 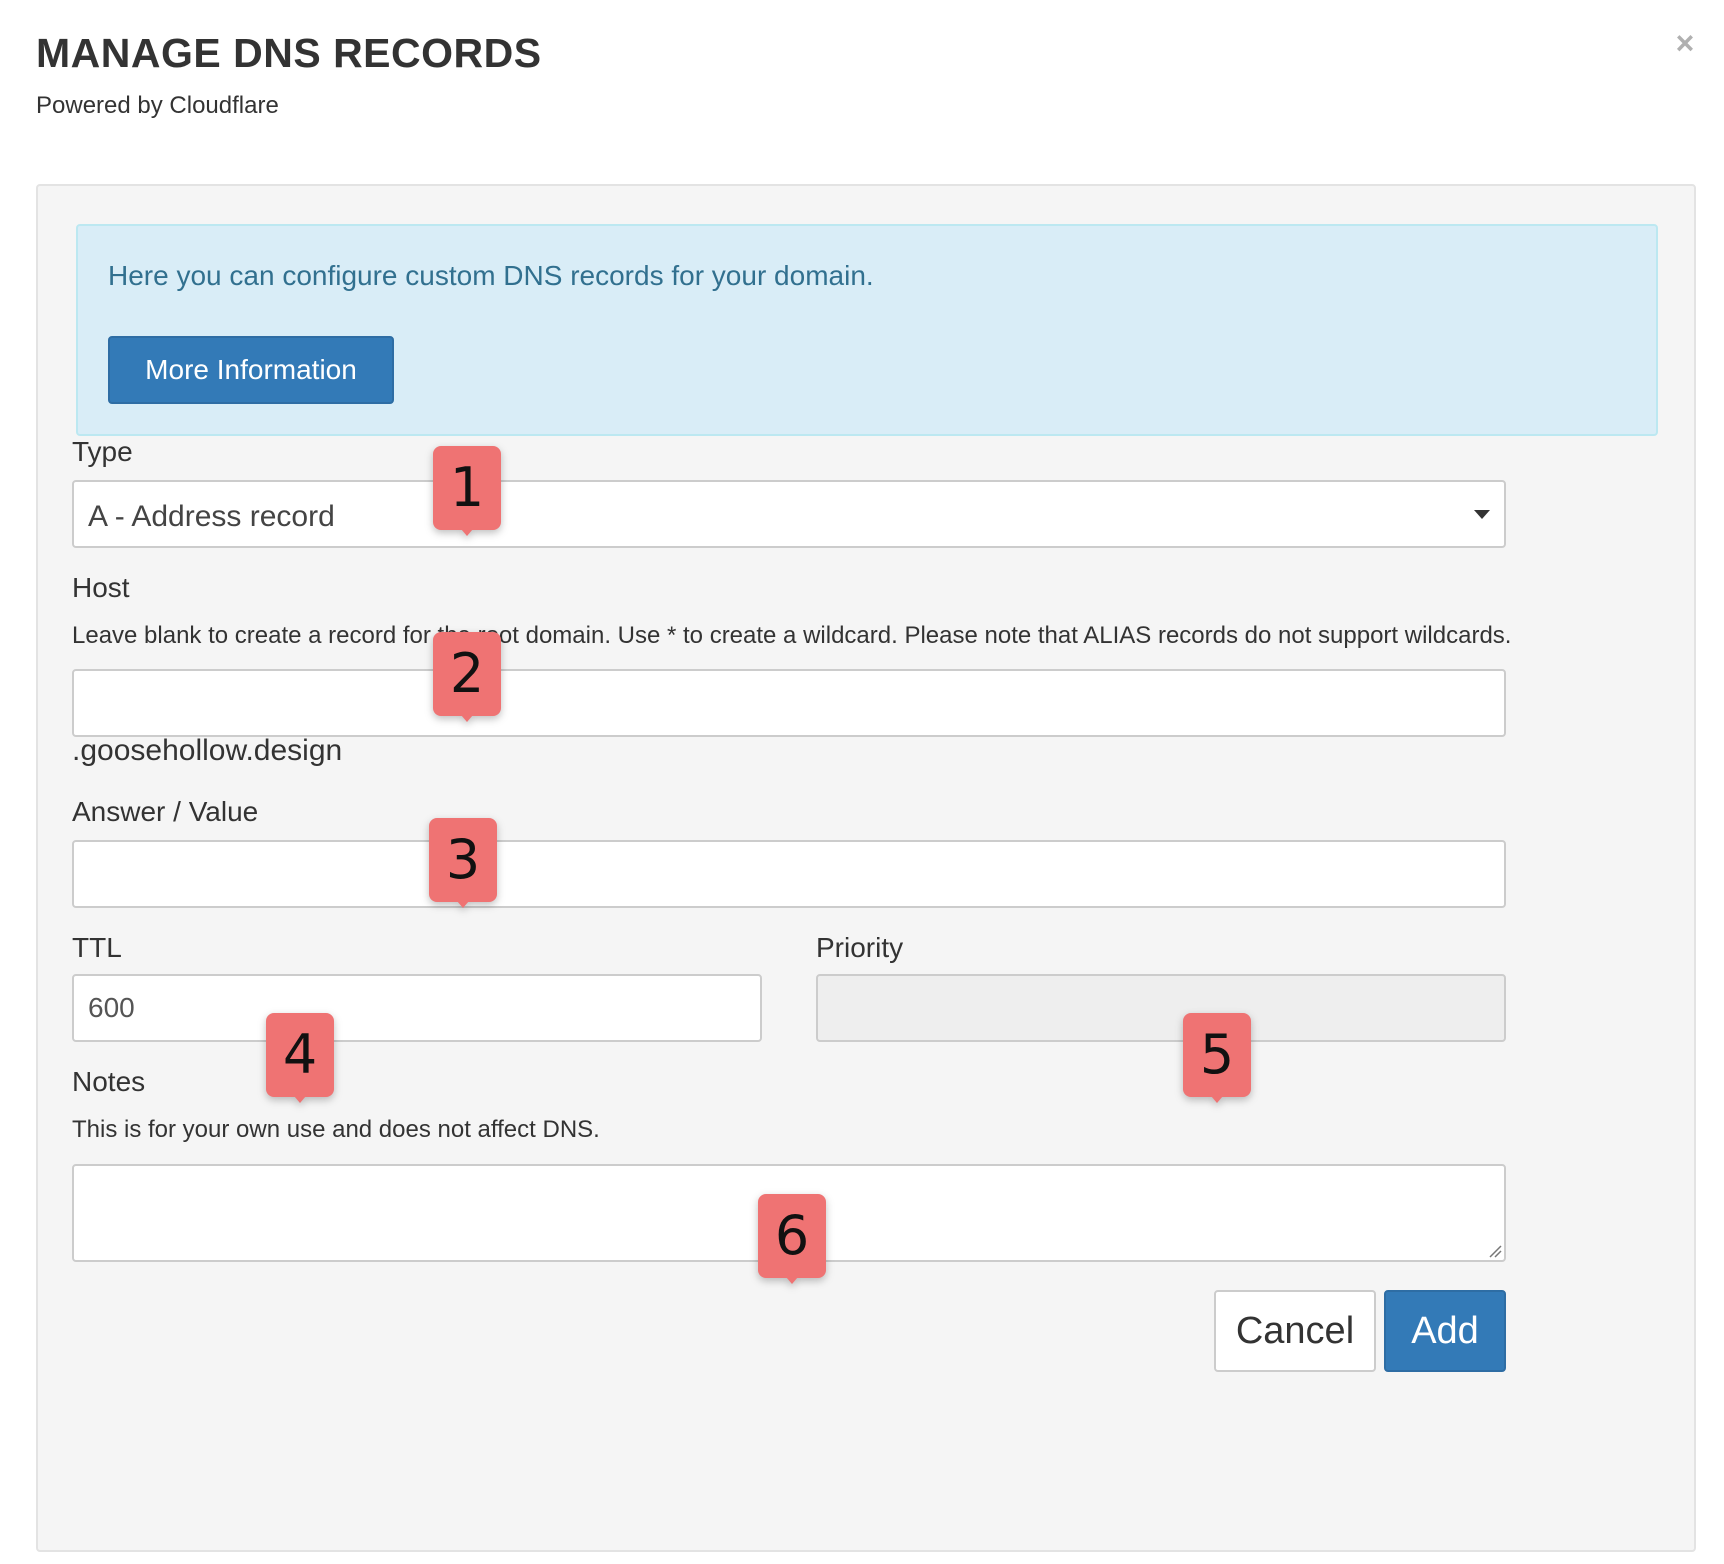 What do you see at coordinates (789, 514) in the screenshot?
I see `type-select: A - Address record` at bounding box center [789, 514].